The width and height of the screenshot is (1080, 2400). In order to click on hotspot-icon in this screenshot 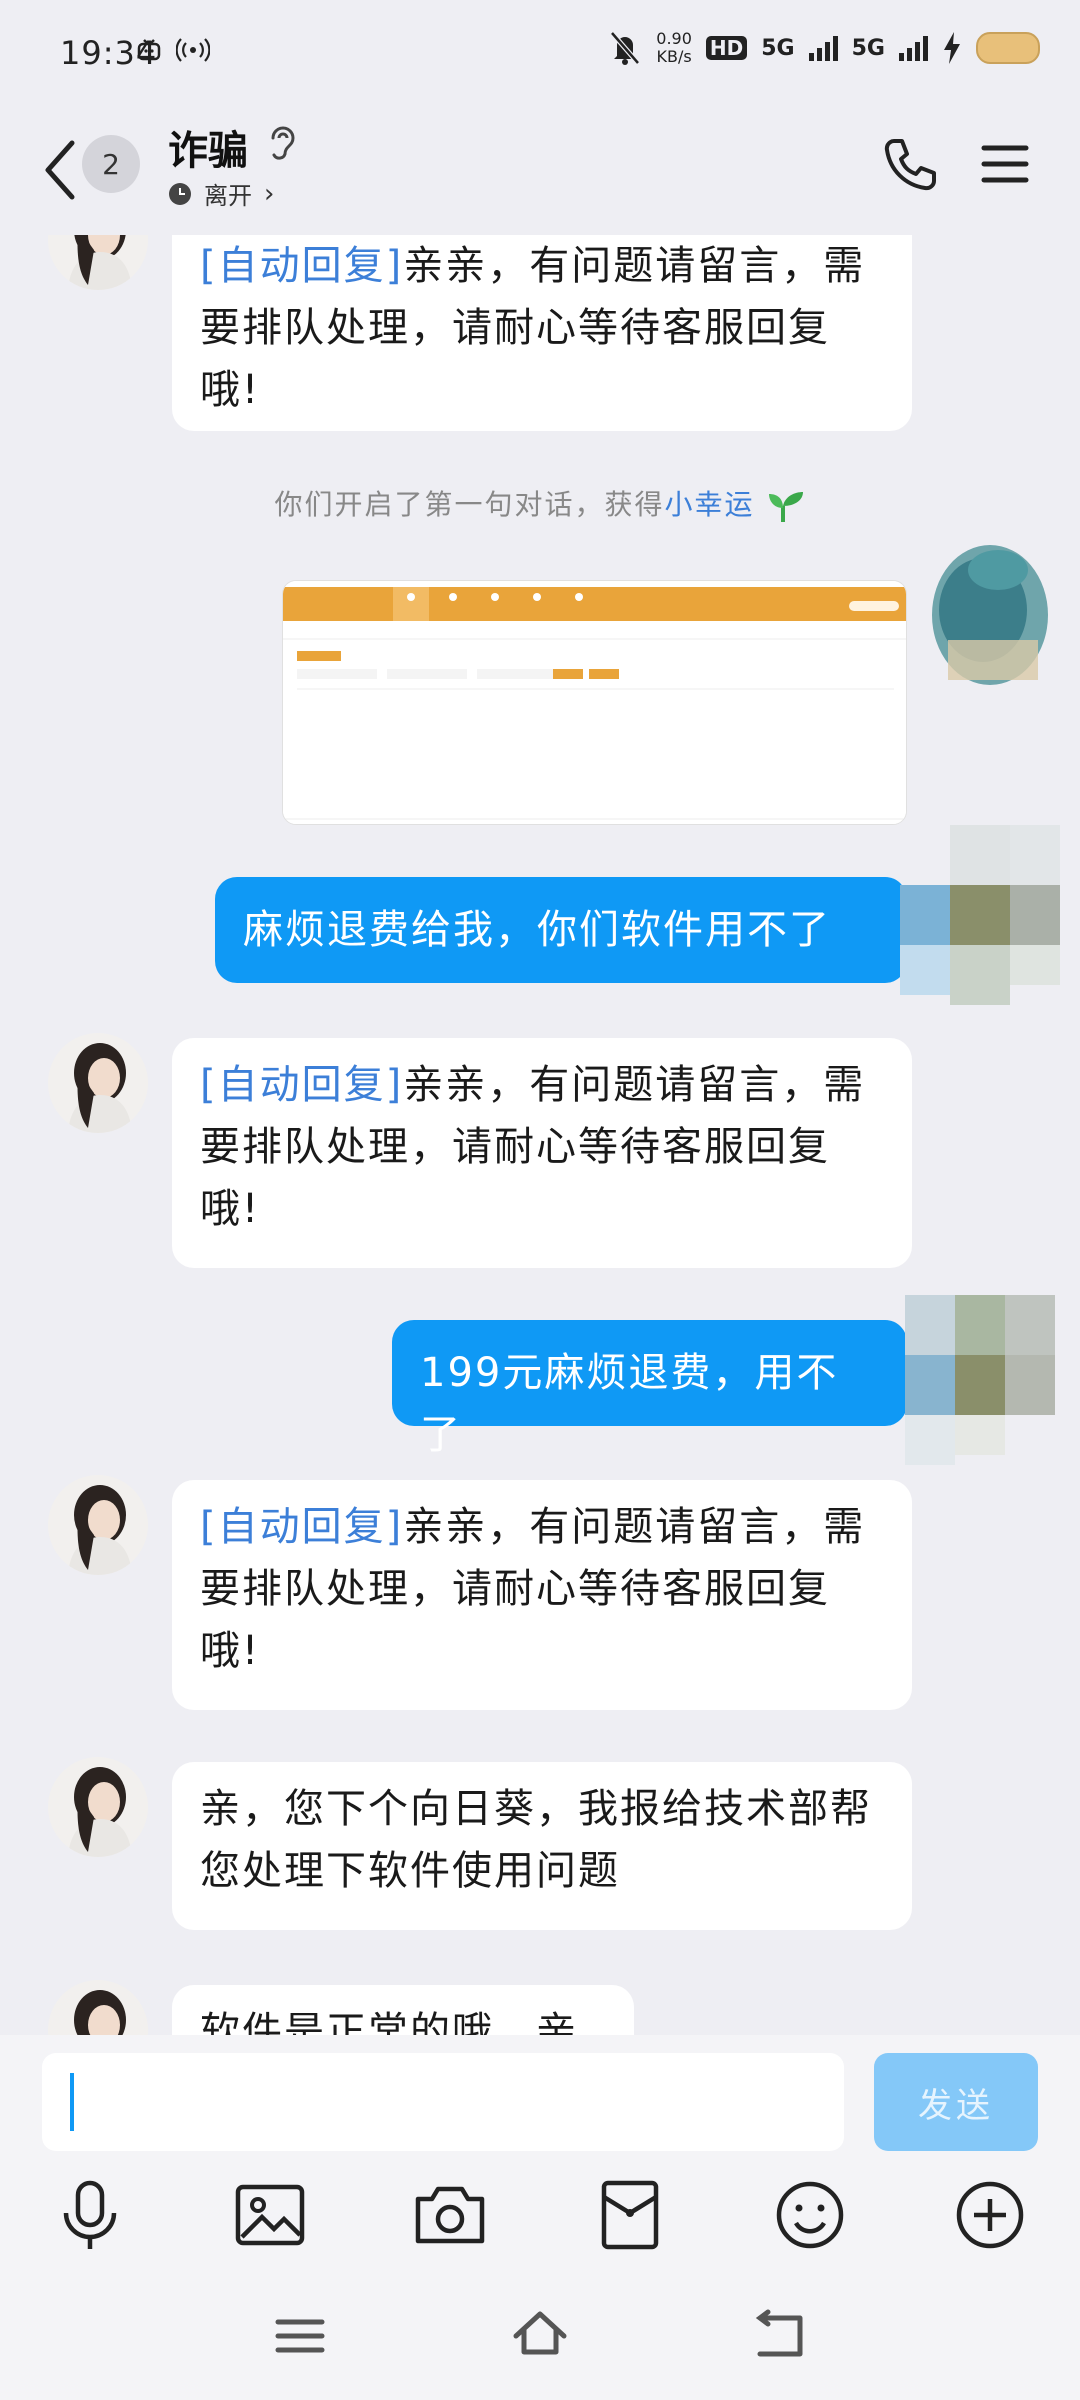, I will do `click(193, 50)`.